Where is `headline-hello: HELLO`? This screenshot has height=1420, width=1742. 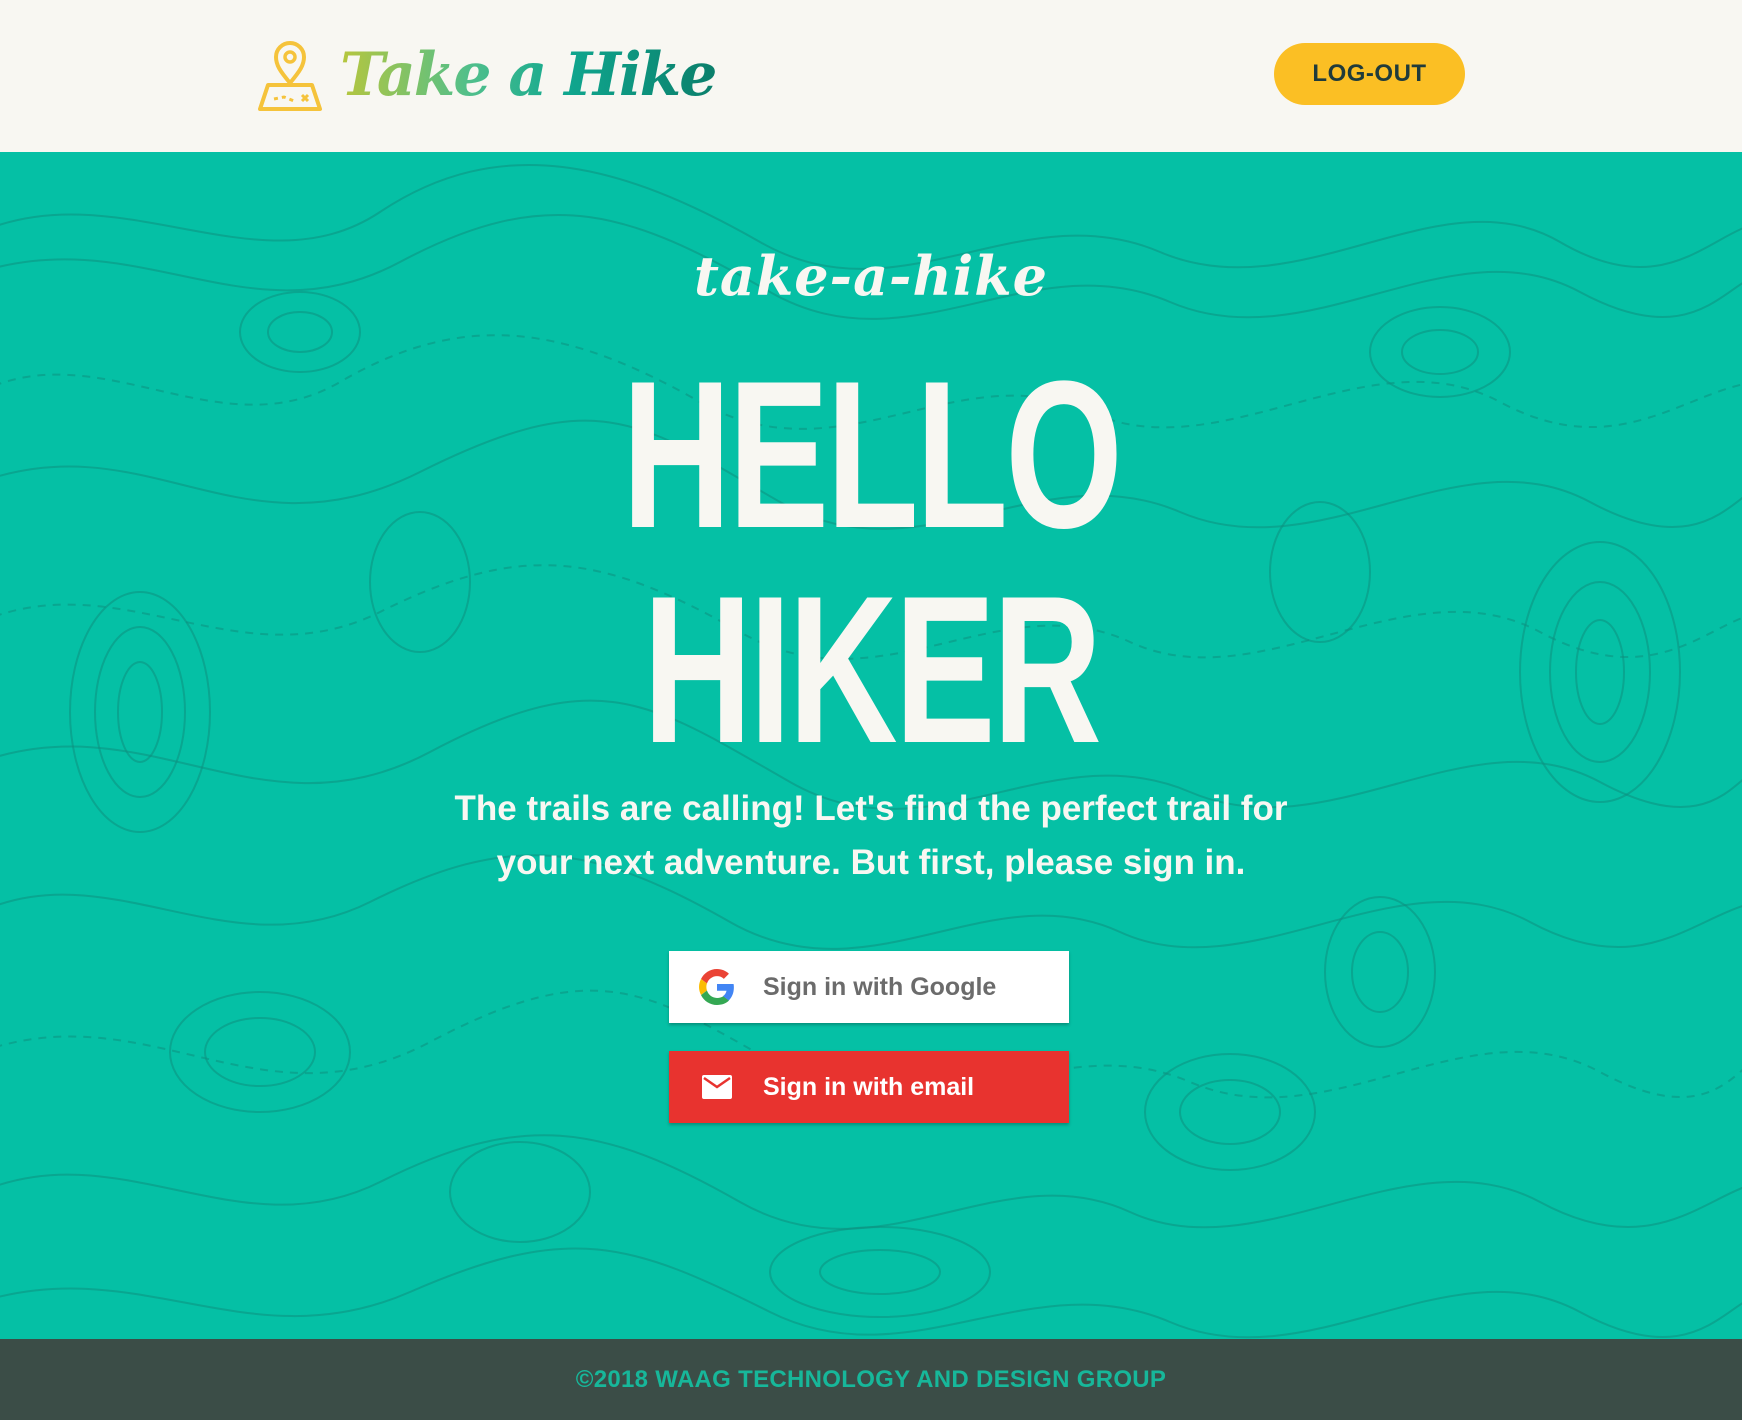
headline-hello: HELLO is located at coordinates (872, 454).